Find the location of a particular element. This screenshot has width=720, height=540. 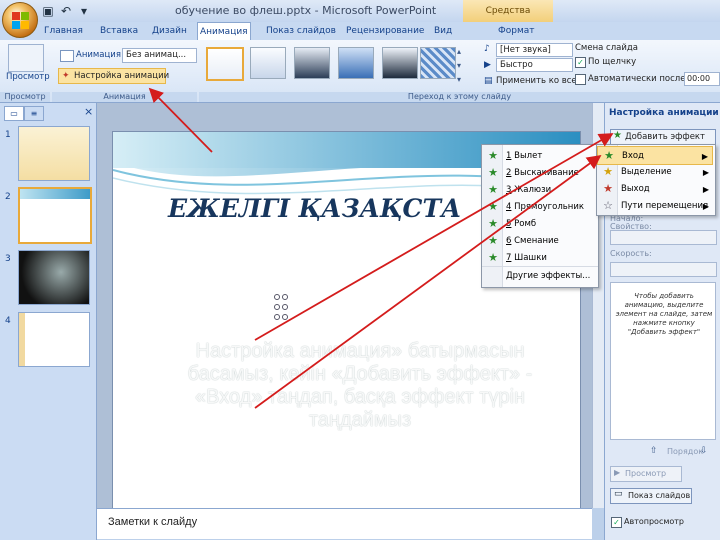

add-effect-icon: ★ is located at coordinates (617, 135).